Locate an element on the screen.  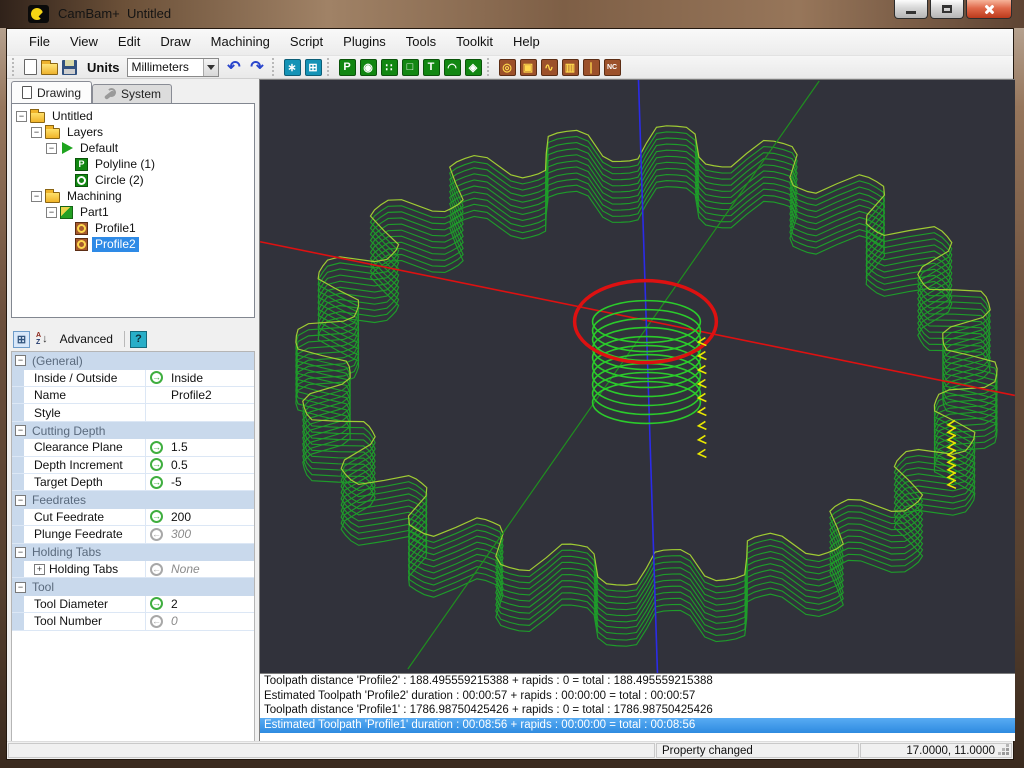
property-value: 300 is located at coordinates (210, 534).